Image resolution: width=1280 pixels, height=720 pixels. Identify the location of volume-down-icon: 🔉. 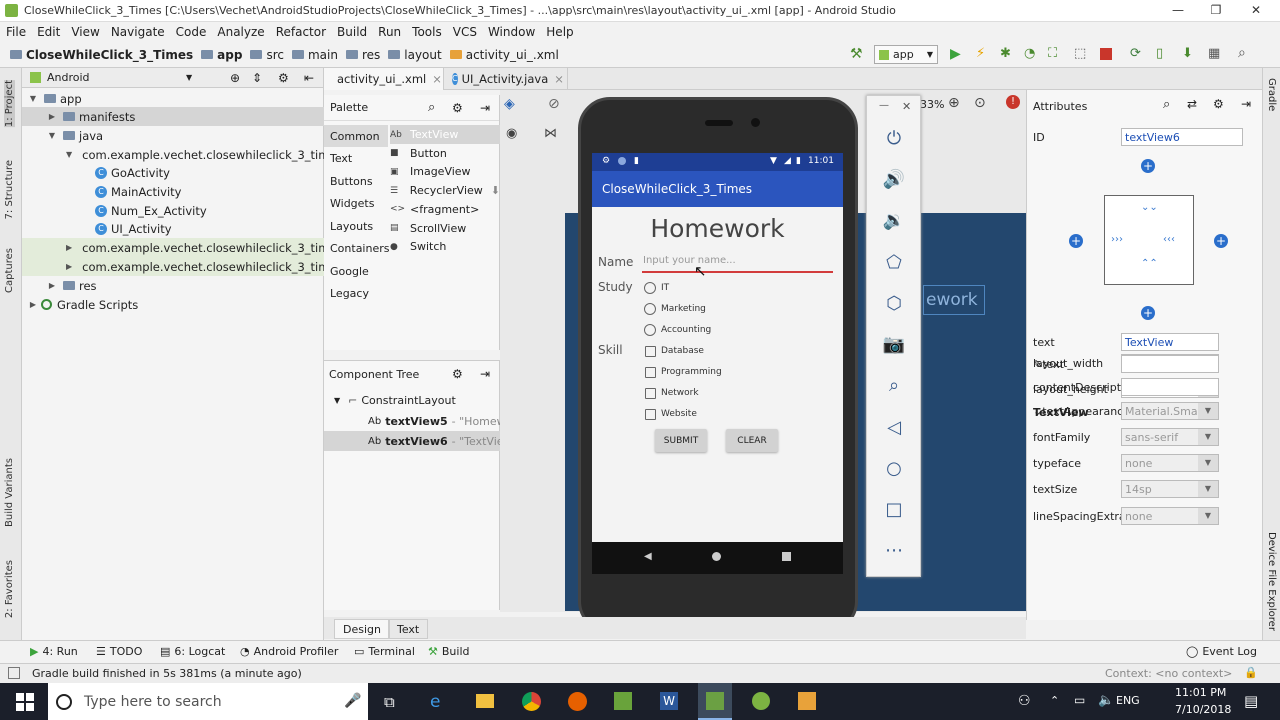
(894, 221).